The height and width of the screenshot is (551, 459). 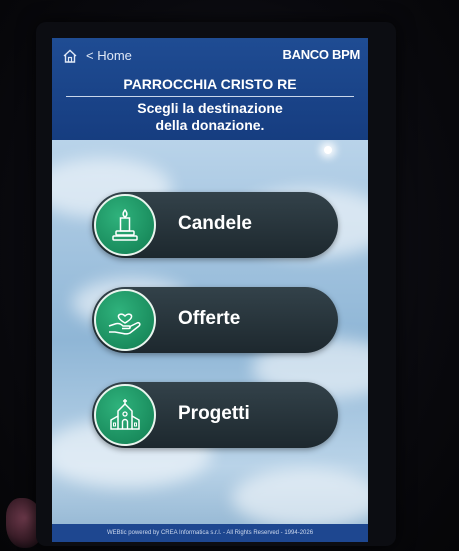 I want to click on header-divider, so click(x=210, y=96).